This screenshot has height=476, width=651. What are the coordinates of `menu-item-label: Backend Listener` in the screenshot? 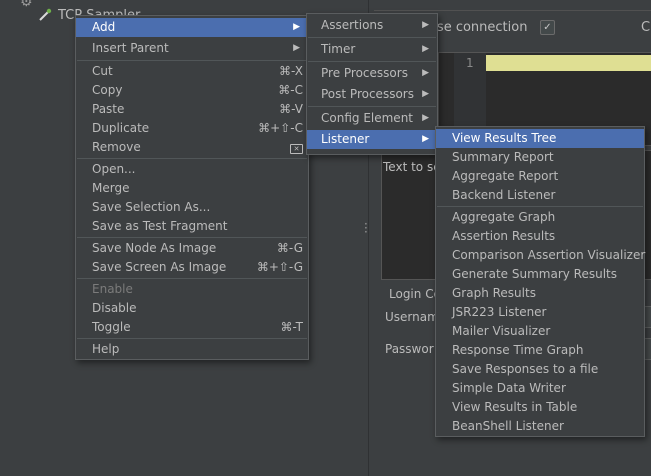 It's located at (504, 195).